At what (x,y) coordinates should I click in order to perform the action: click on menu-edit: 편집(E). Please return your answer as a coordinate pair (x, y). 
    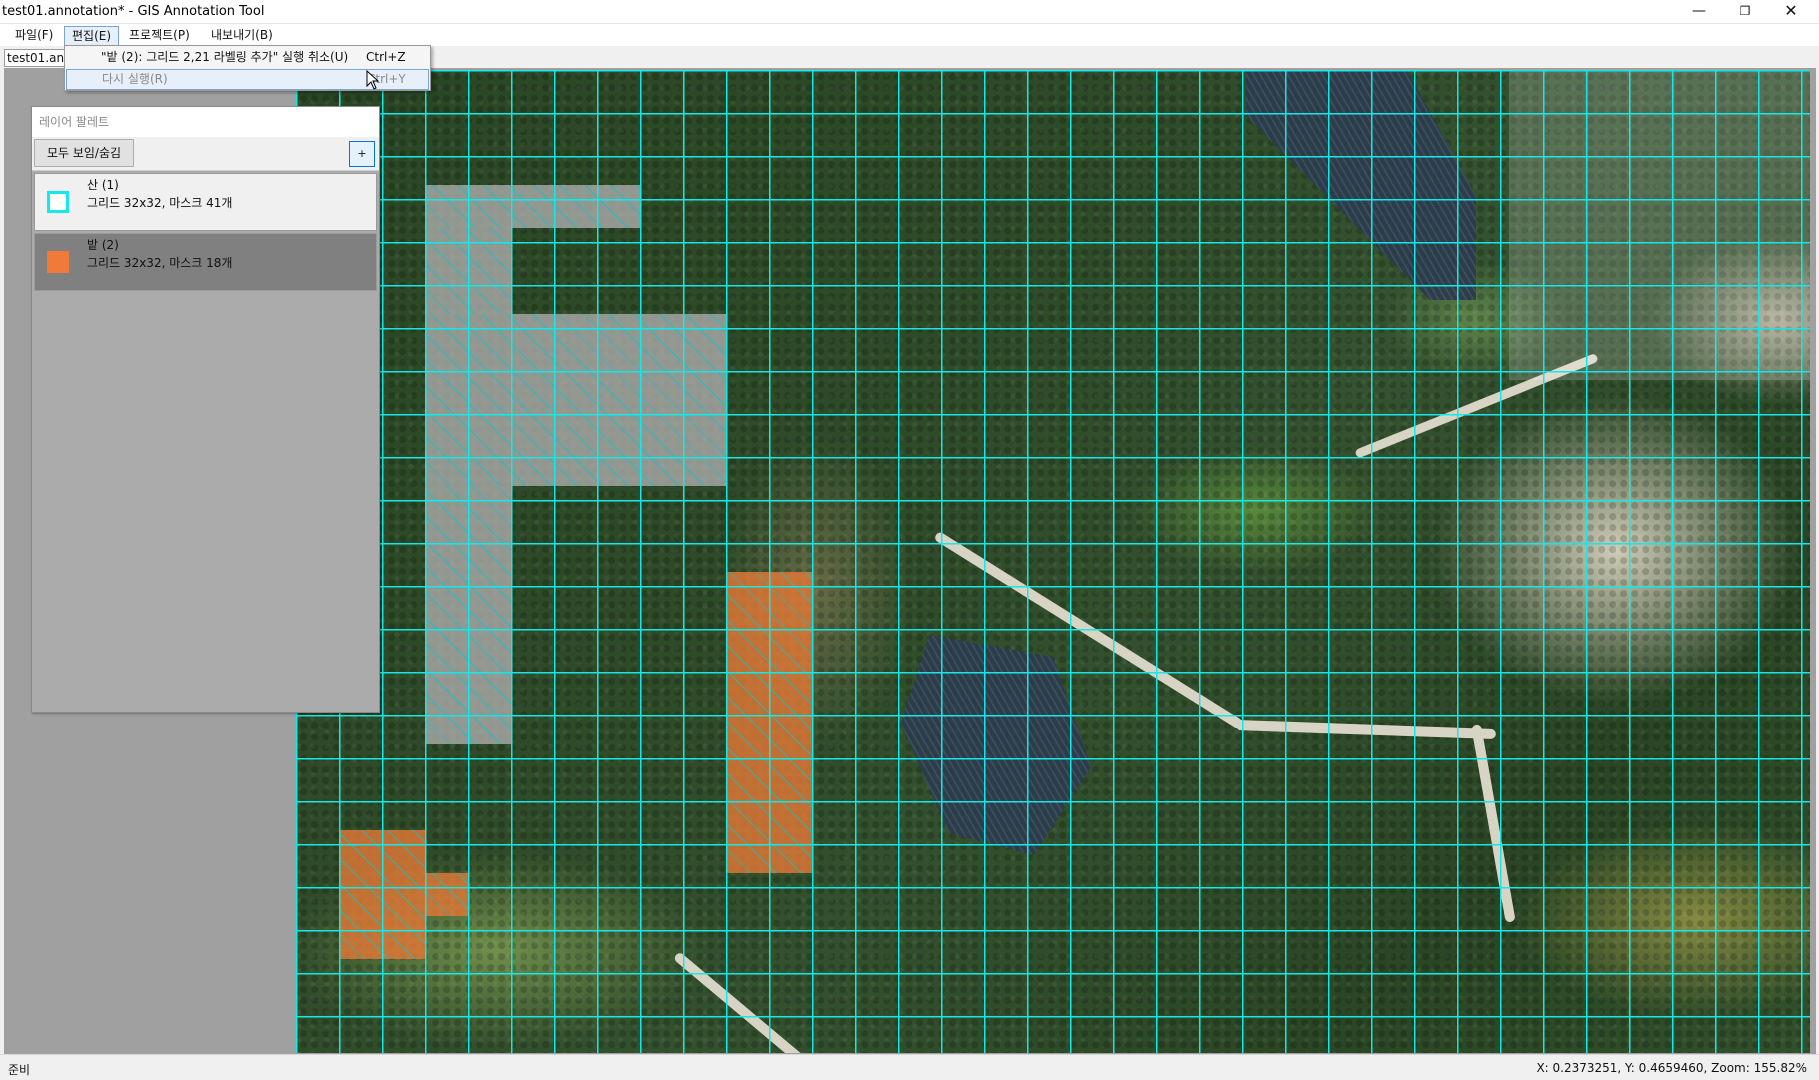
    Looking at the image, I should click on (92, 36).